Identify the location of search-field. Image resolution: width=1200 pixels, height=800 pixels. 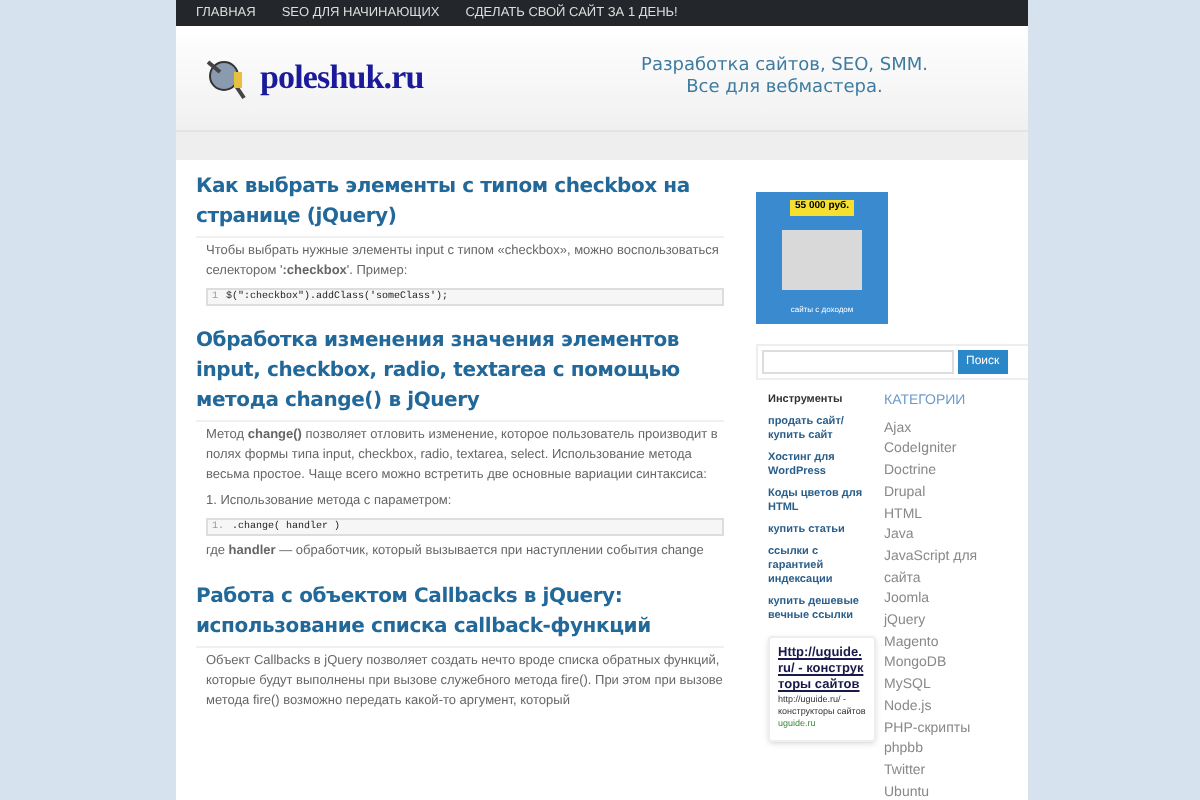
(858, 362).